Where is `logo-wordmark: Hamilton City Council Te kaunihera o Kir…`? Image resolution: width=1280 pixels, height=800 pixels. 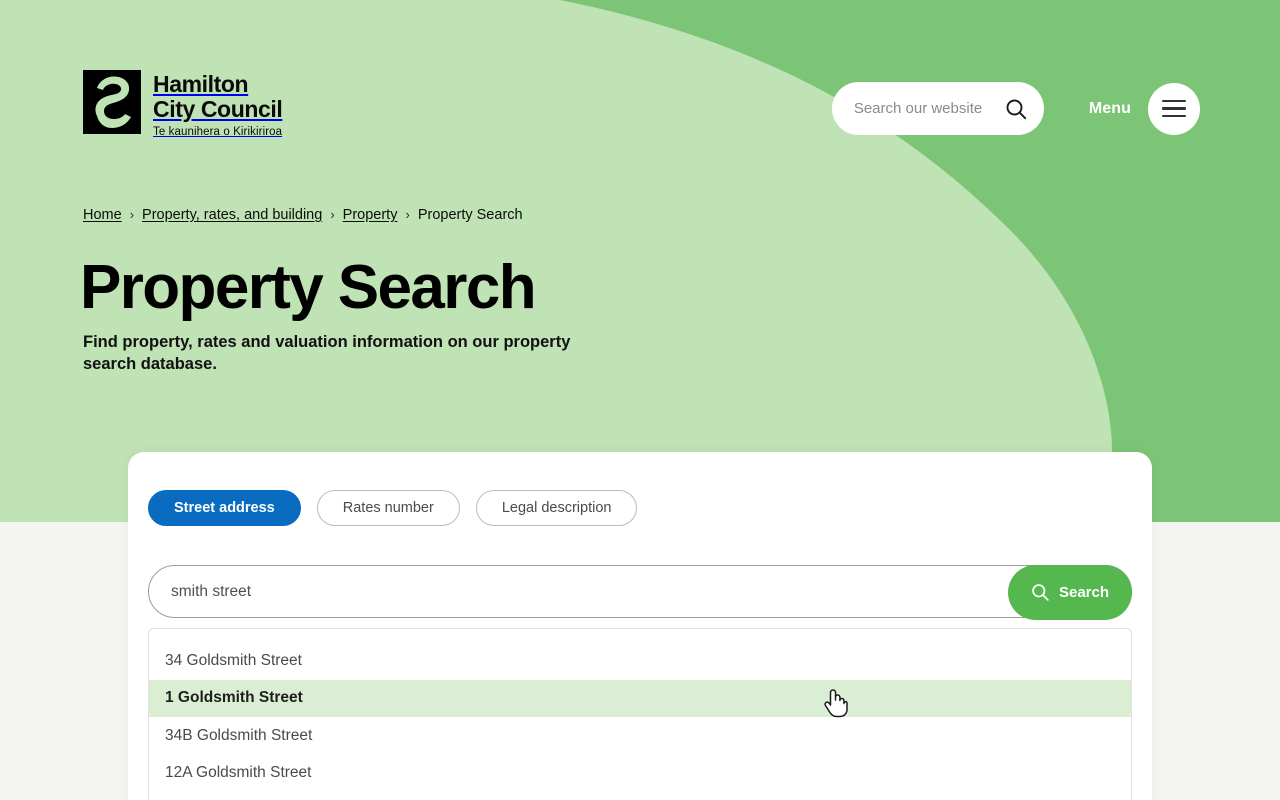 logo-wordmark: Hamilton City Council Te kaunihera o Kir… is located at coordinates (218, 104).